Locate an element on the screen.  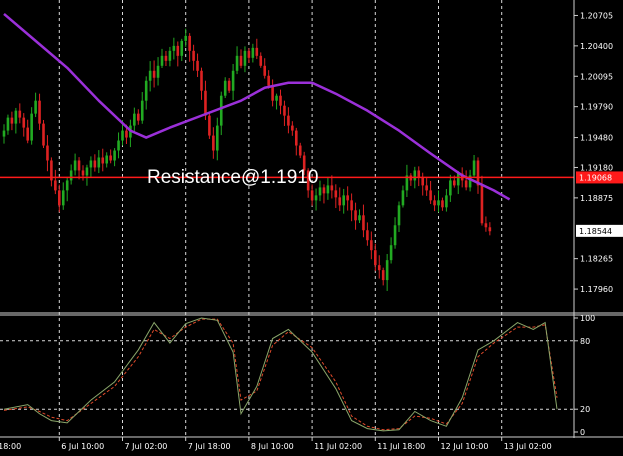
y-tick-label: 1.18265 is located at coordinates (596, 259).